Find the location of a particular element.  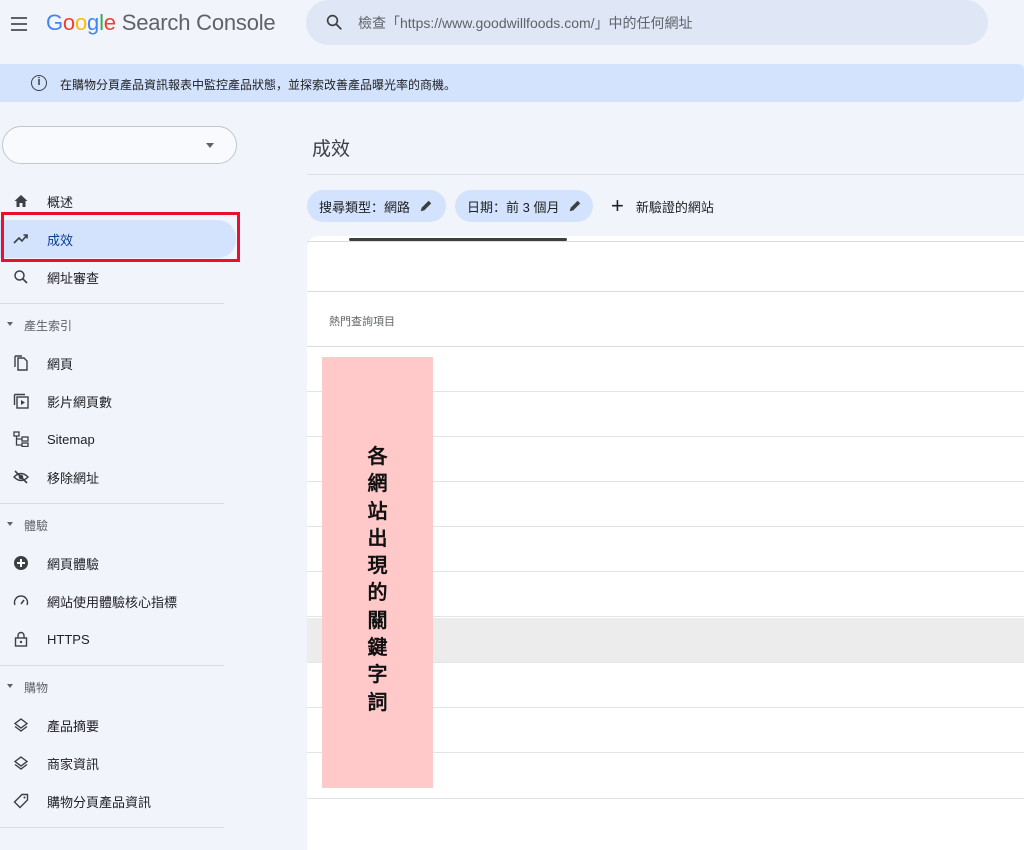

page-title: 成效 is located at coordinates (331, 149).